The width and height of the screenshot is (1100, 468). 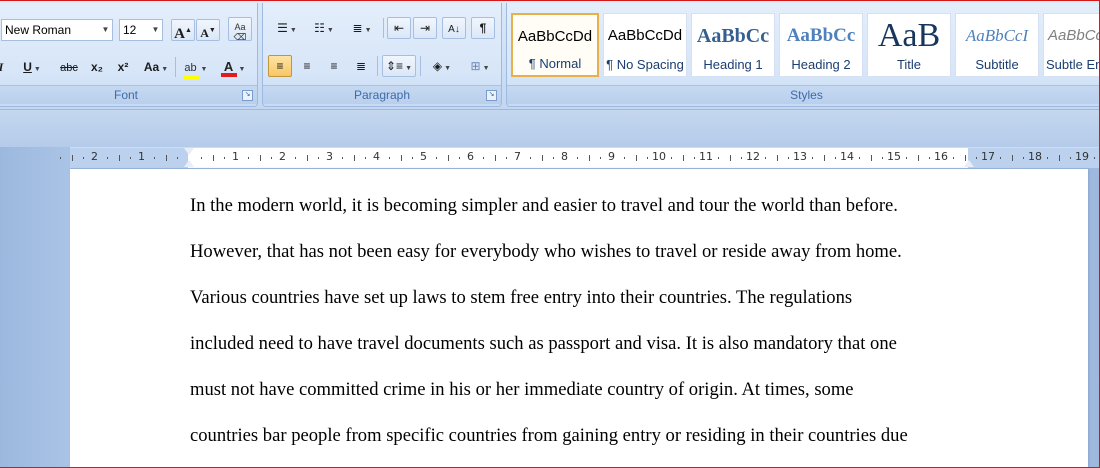 I want to click on hanging-indent-marker, so click(x=189, y=163).